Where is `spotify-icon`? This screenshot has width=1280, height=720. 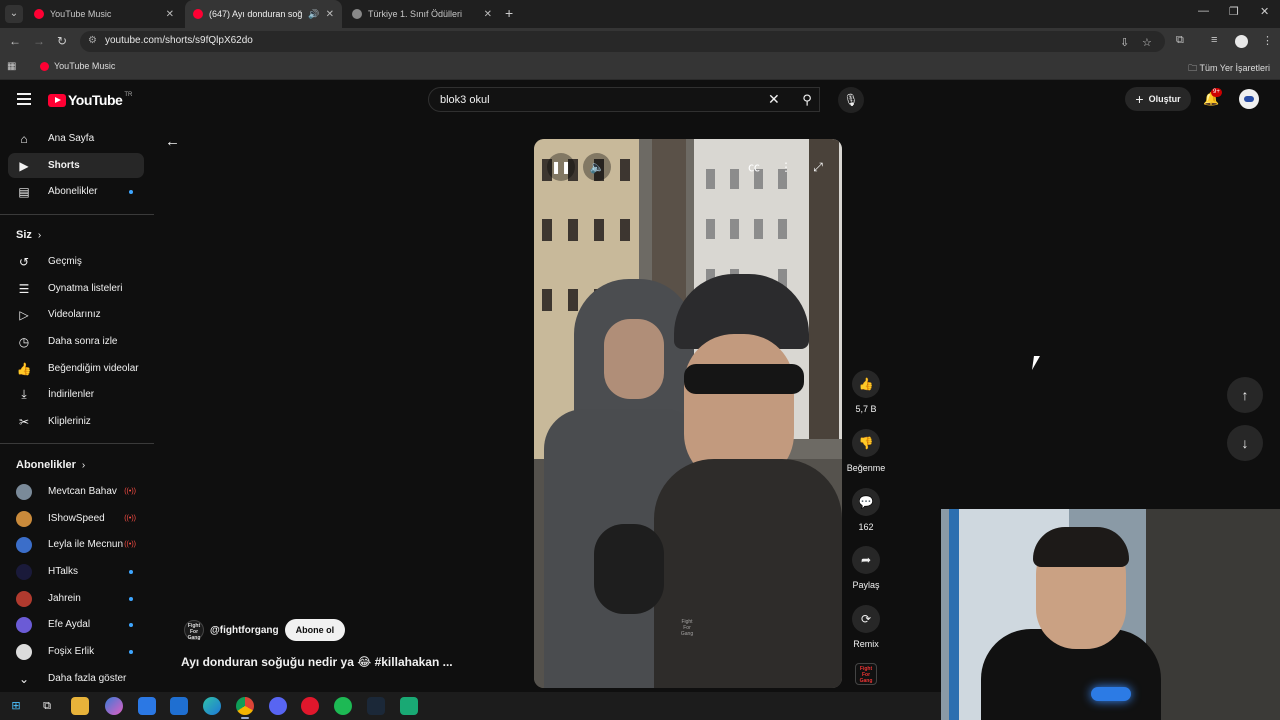 spotify-icon is located at coordinates (343, 706).